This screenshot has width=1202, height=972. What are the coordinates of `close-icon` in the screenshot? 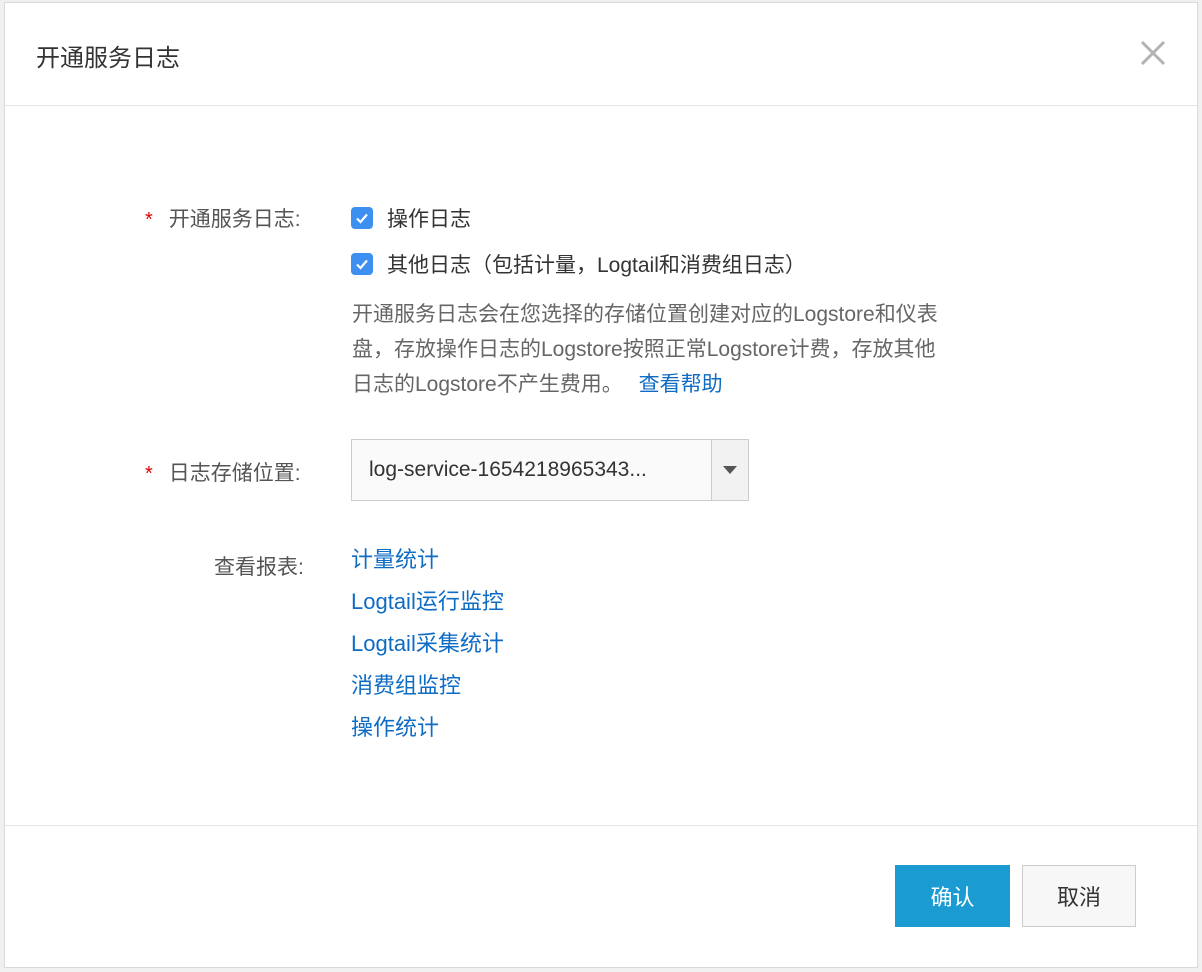 It's located at (1153, 53).